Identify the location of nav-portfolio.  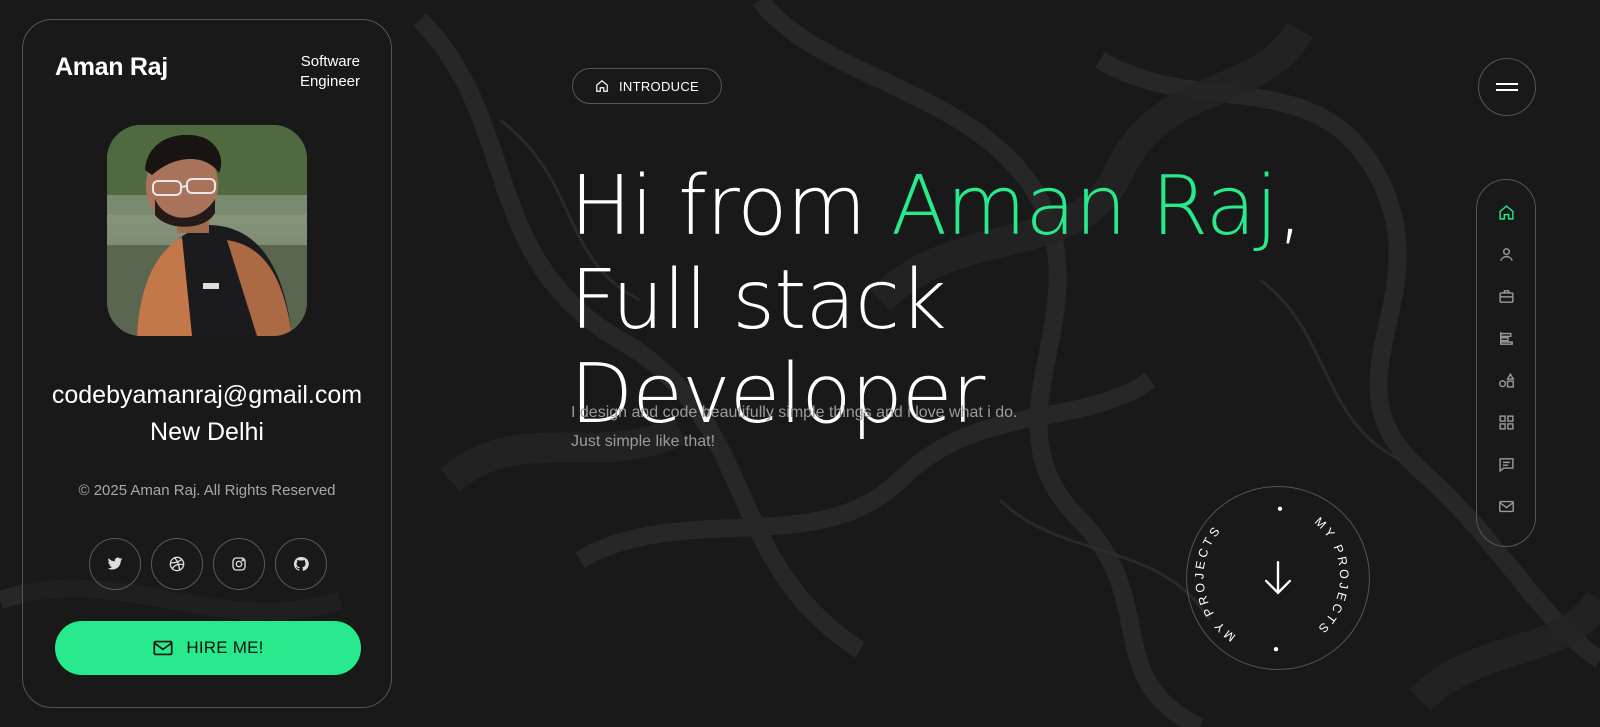
(1506, 422).